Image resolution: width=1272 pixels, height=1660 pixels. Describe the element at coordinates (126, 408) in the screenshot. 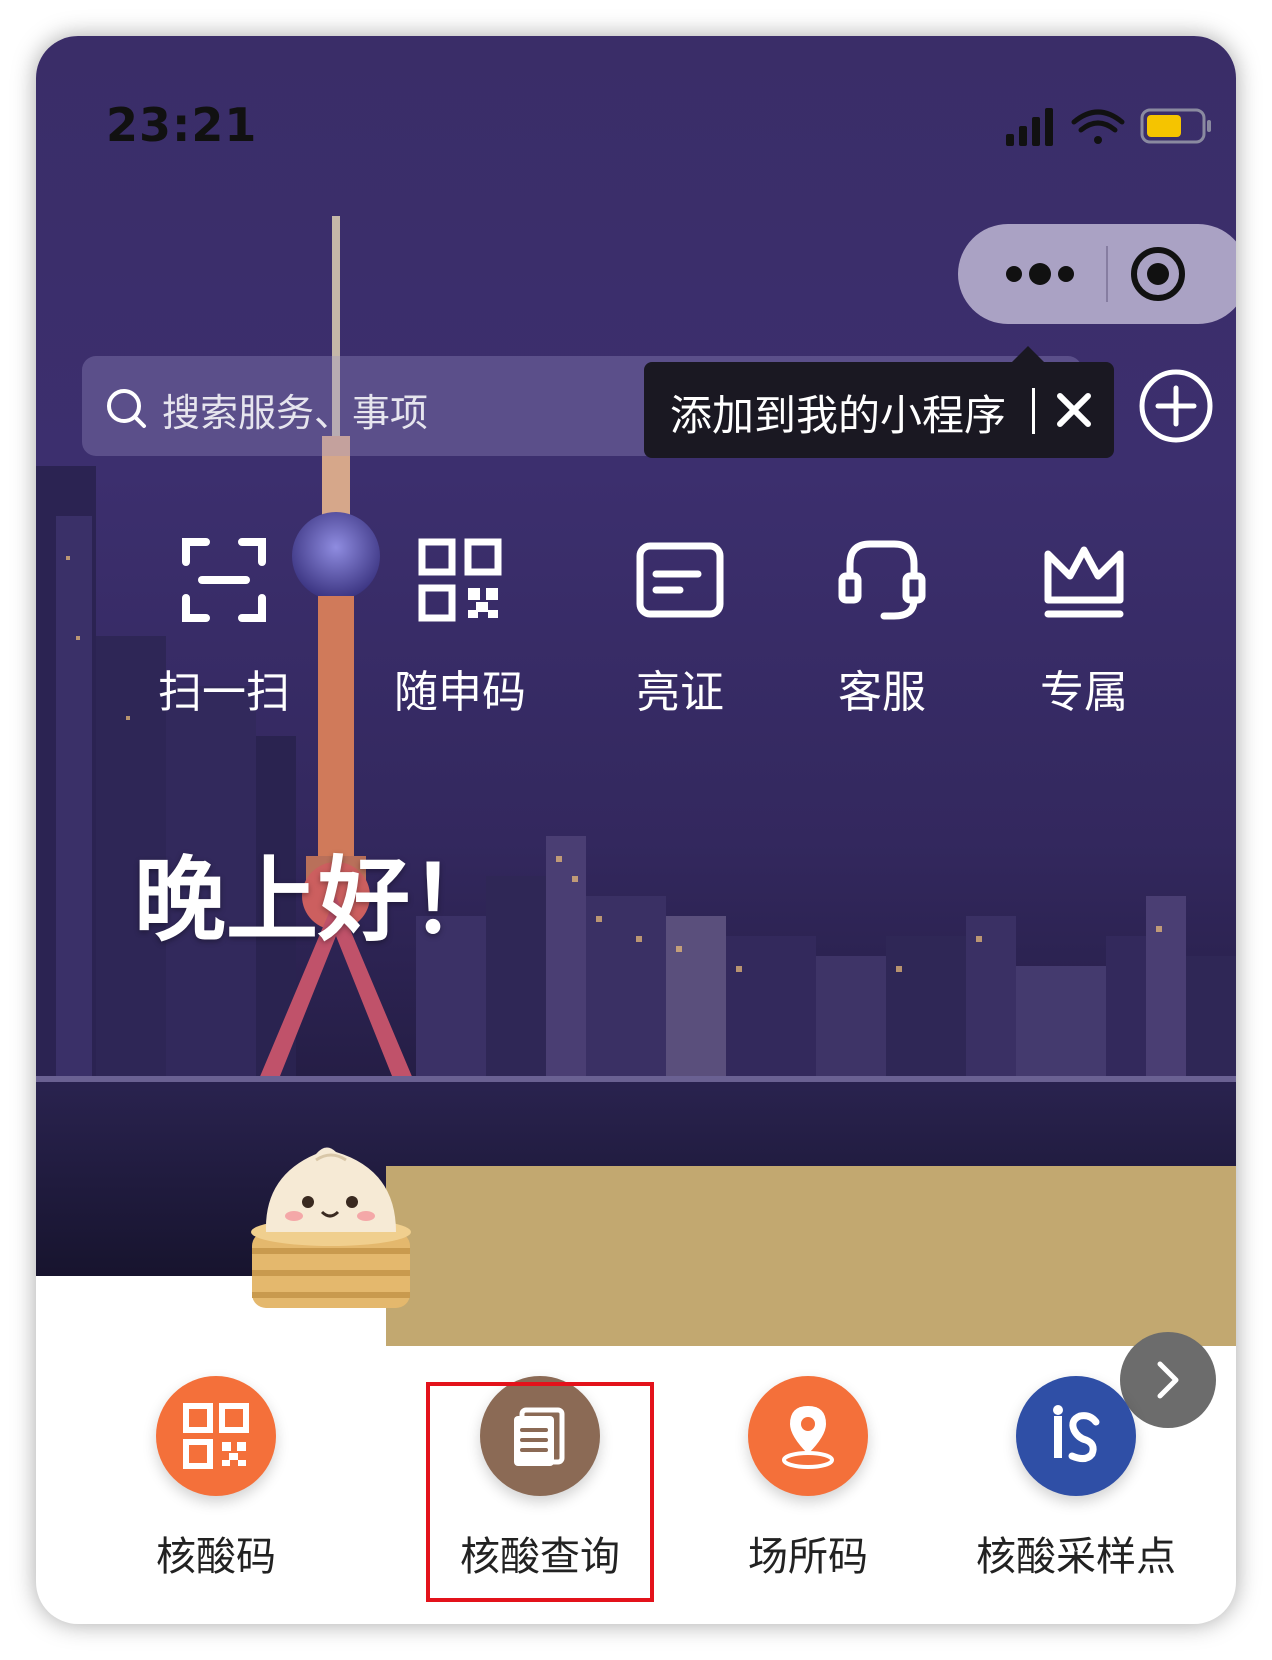

I see `search-icon` at that location.